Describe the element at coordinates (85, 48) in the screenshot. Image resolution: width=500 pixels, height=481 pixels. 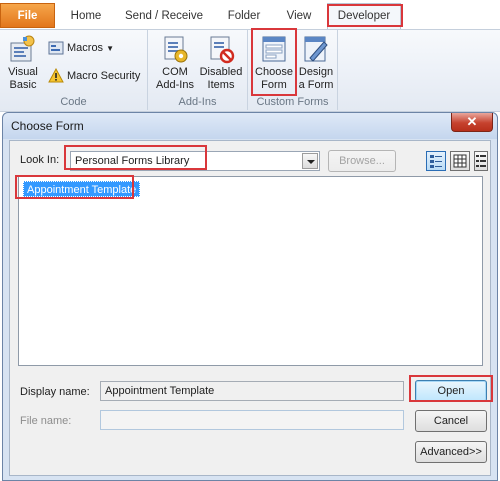
I see `macros-label: Macros` at that location.